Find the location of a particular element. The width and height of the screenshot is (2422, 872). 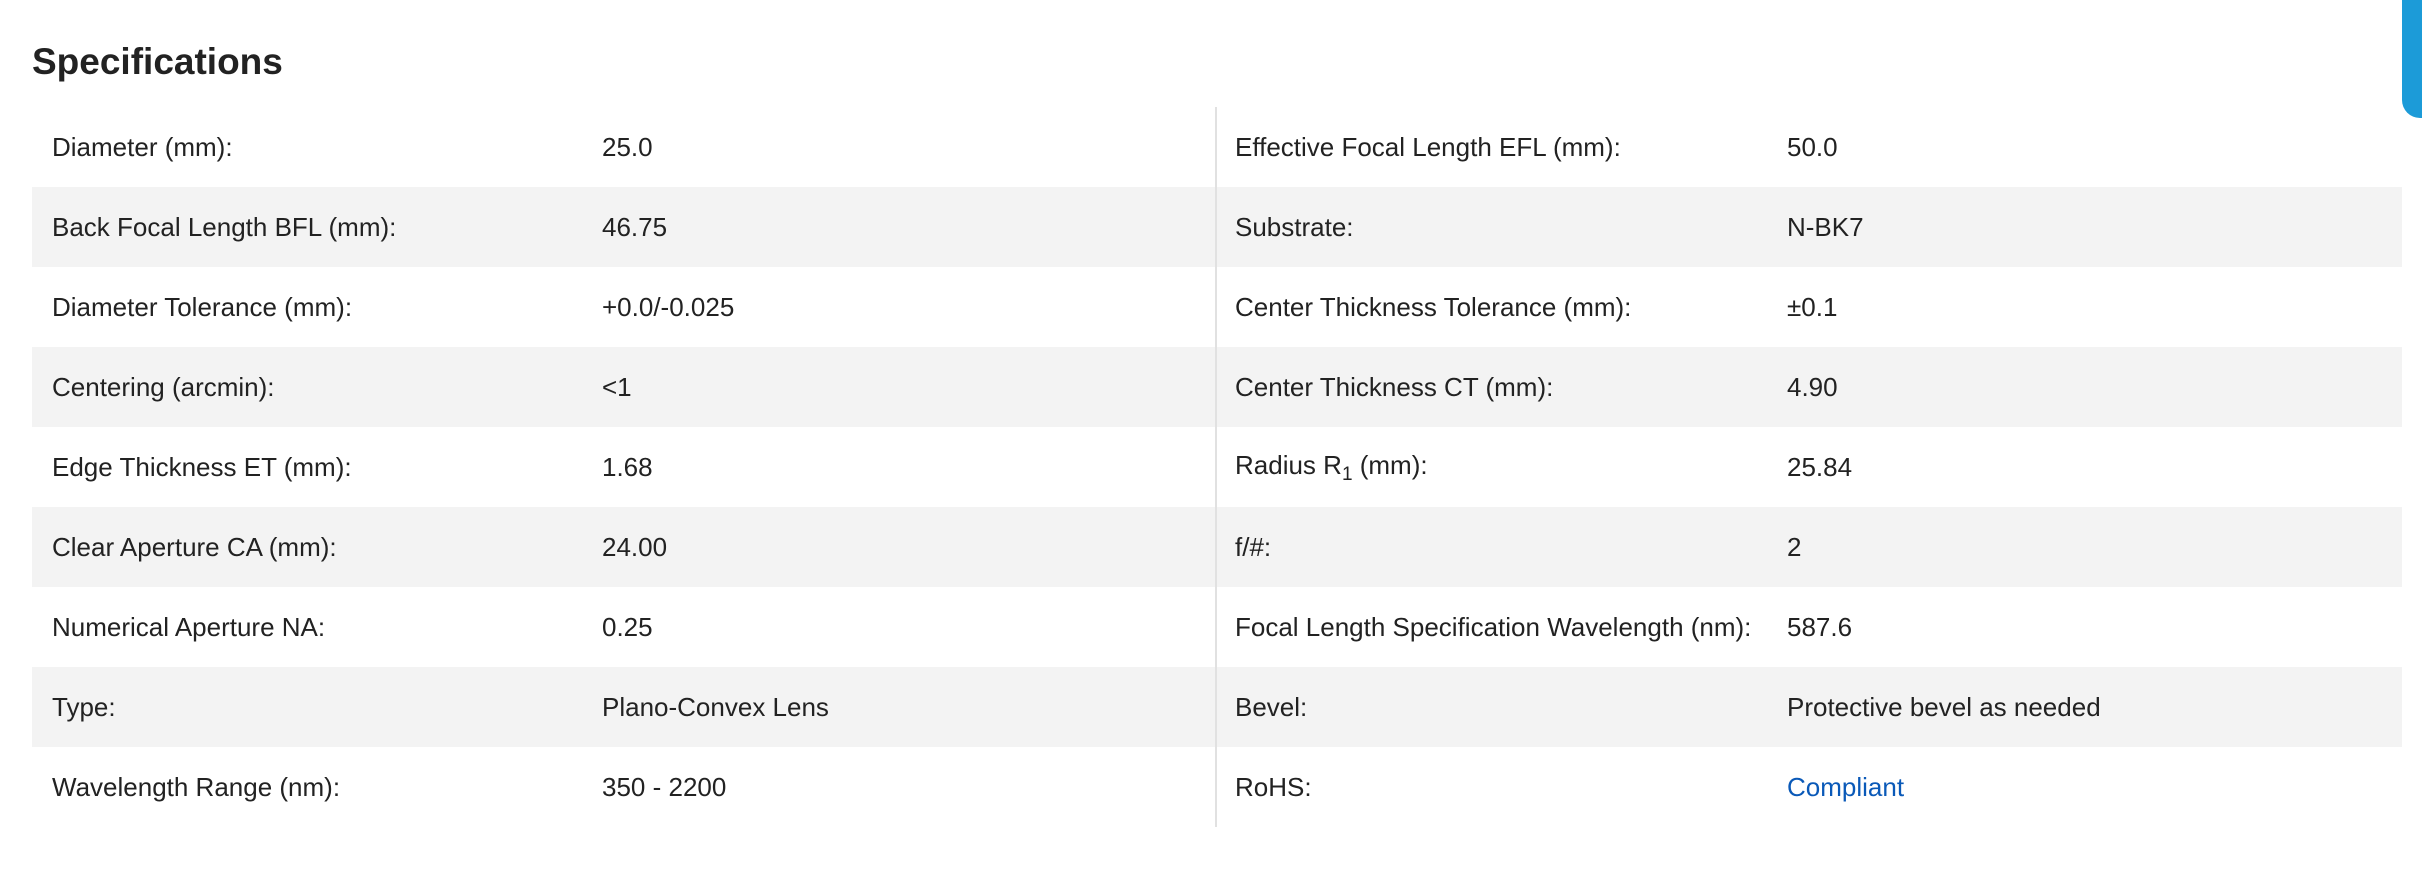

radius-label-suffix: (mm): is located at coordinates (1390, 465).